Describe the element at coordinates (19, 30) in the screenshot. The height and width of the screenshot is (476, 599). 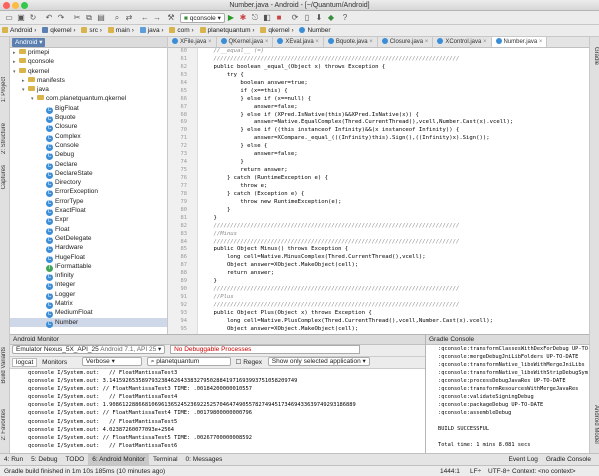
I see `breadcrumb-item: Android ›` at that location.